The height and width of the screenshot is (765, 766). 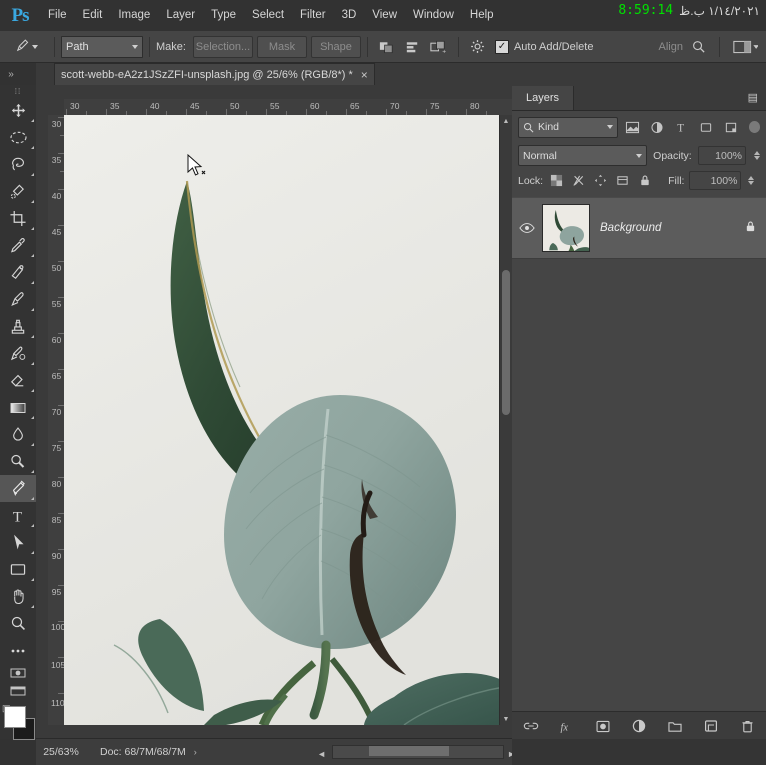 What do you see at coordinates (750, 228) in the screenshot?
I see `lock-icon` at bounding box center [750, 228].